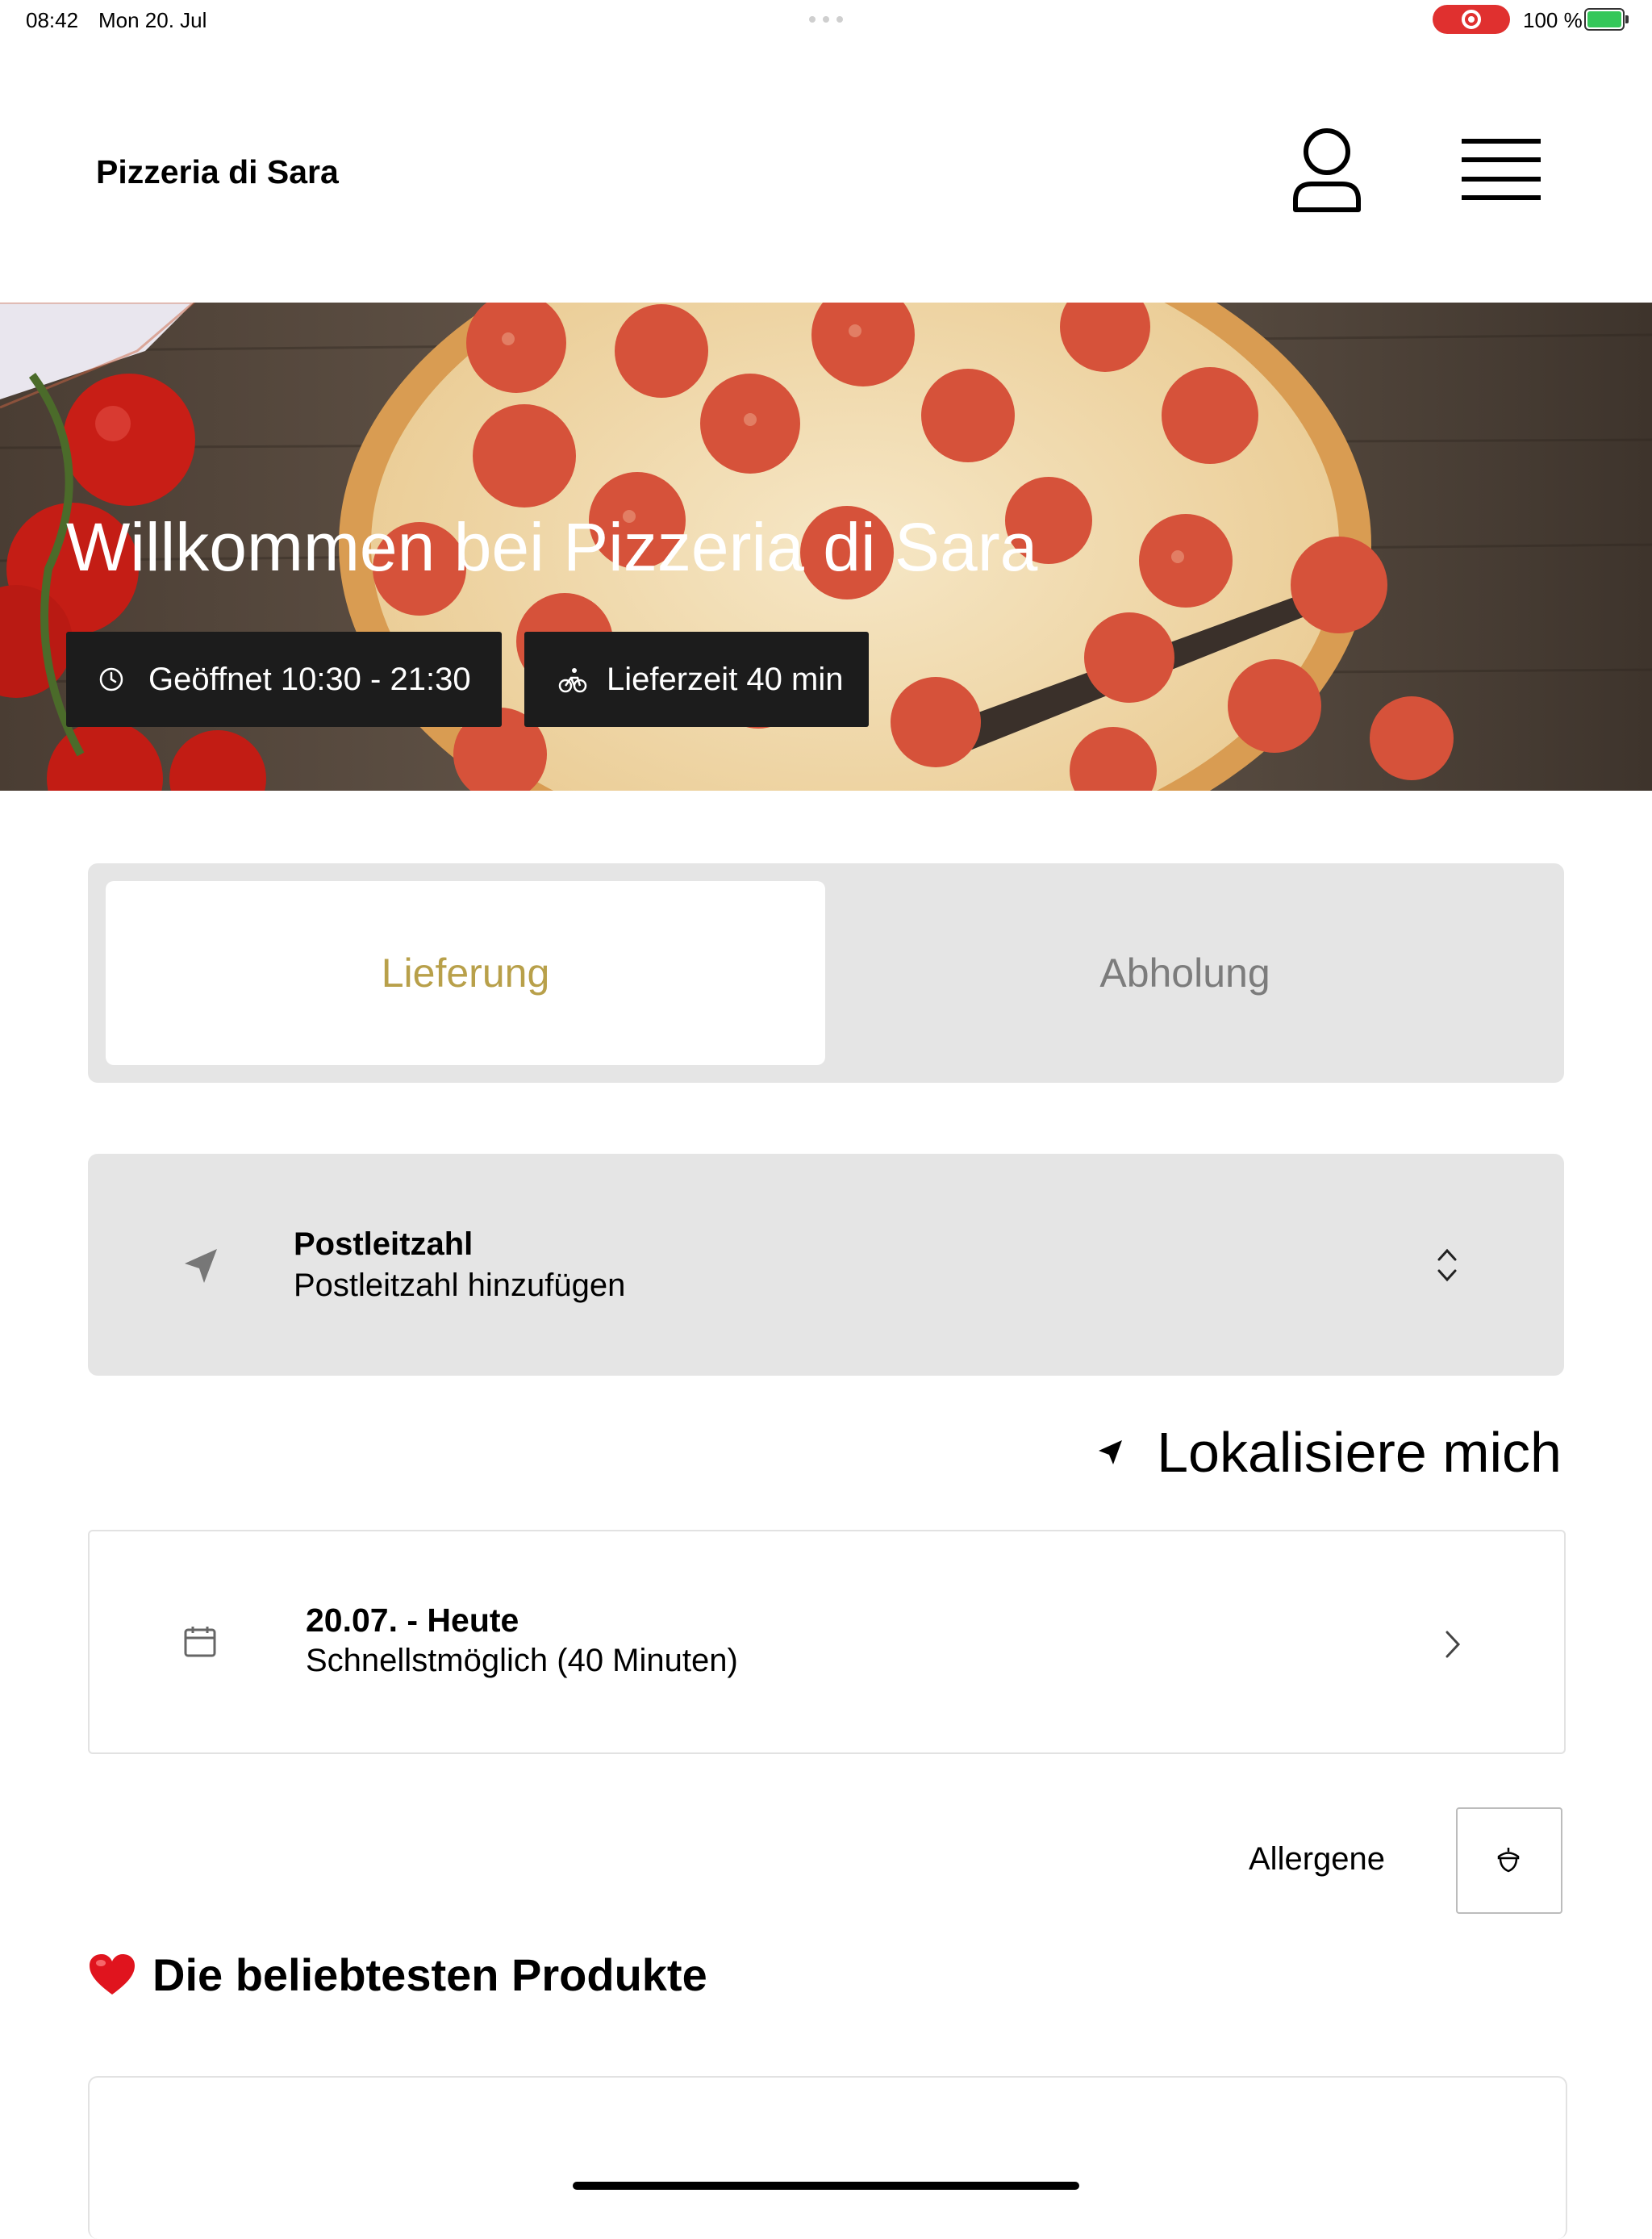 The width and height of the screenshot is (1652, 2239). What do you see at coordinates (152, 20) in the screenshot?
I see `status-date: Mon 20. Jul` at bounding box center [152, 20].